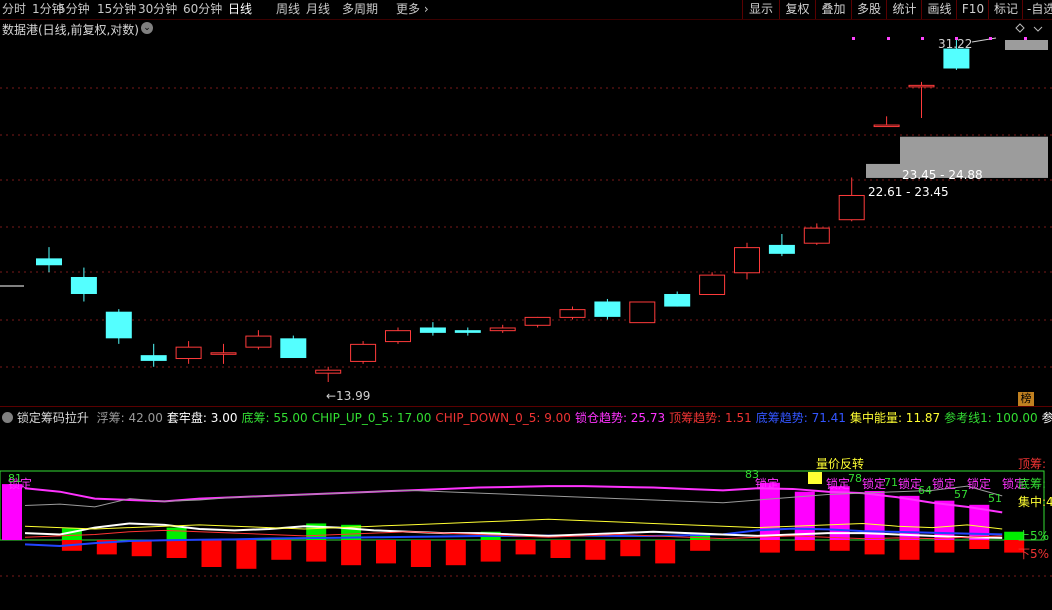 The image size is (1052, 610). What do you see at coordinates (412, 9) in the screenshot?
I see `period-tab-10: 更多 ›` at bounding box center [412, 9].